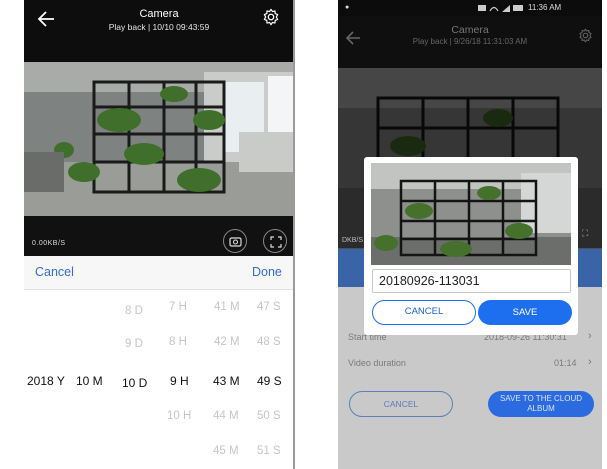 This screenshot has width=607, height=469. Describe the element at coordinates (269, 451) in the screenshot. I see `picker-second-option: 51 S` at that location.